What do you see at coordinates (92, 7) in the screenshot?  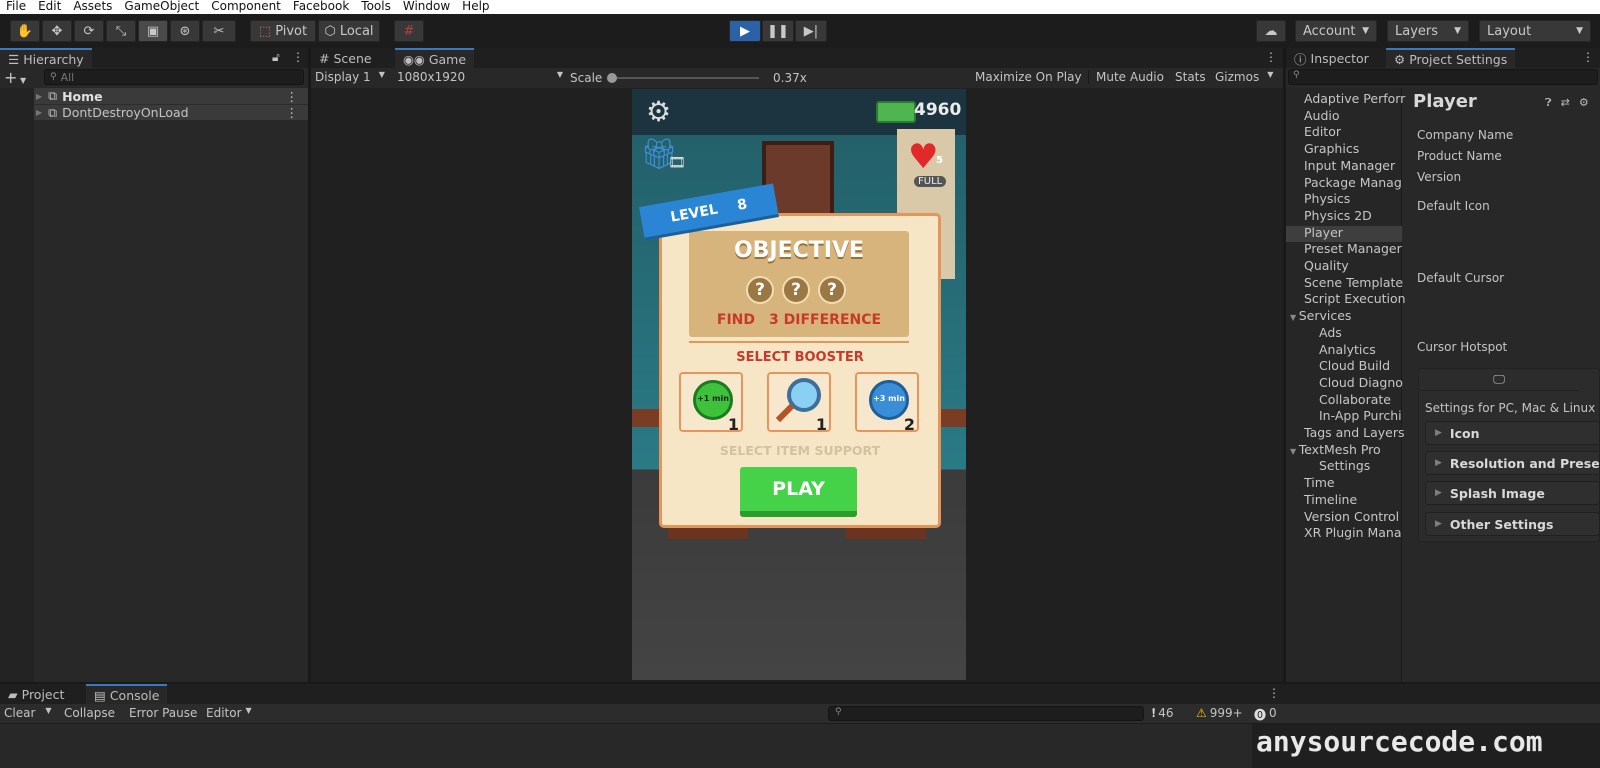 I see `menu-assets: Assets` at bounding box center [92, 7].